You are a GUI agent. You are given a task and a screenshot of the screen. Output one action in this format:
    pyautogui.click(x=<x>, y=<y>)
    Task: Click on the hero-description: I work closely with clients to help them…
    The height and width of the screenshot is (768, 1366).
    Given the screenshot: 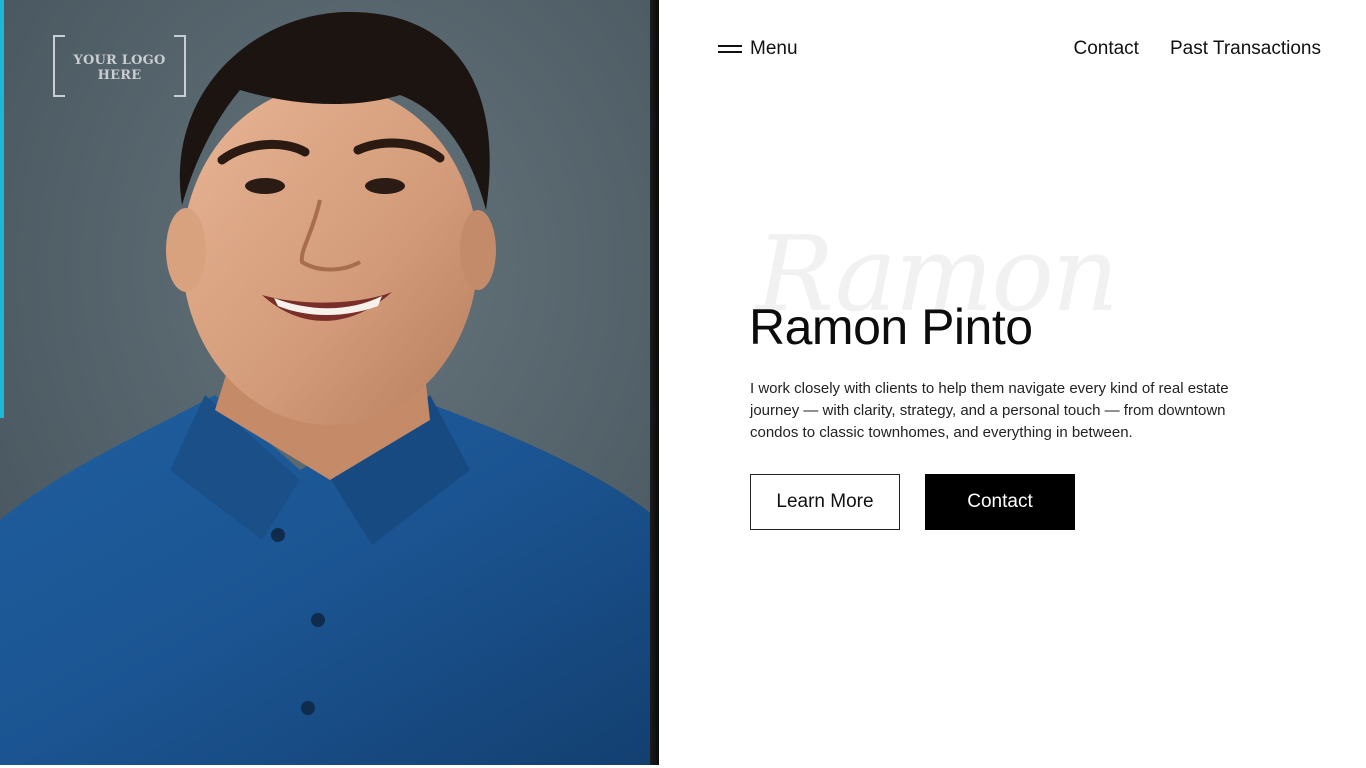 What is the action you would take?
    pyautogui.click(x=989, y=410)
    